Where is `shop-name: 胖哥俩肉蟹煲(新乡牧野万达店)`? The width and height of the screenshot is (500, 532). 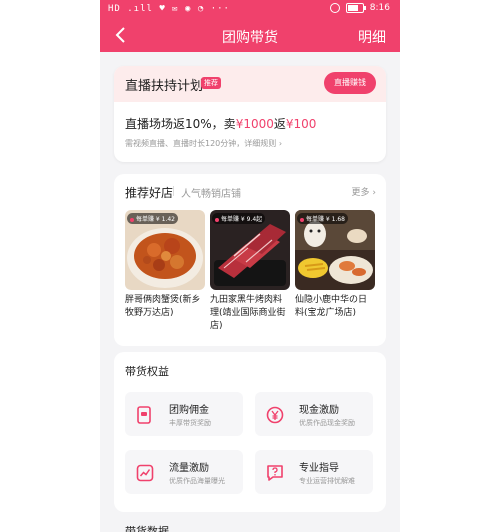
shop-name: 胖哥俩肉蟹煲(新乡牧野万达店) is located at coordinates (163, 306).